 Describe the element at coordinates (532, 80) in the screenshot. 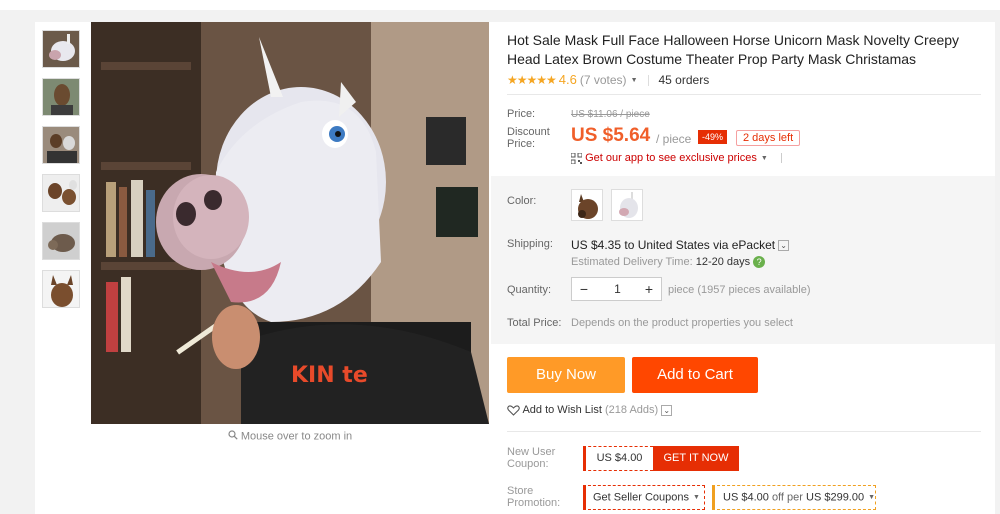

I see `rating-stars: ★★★★★` at that location.